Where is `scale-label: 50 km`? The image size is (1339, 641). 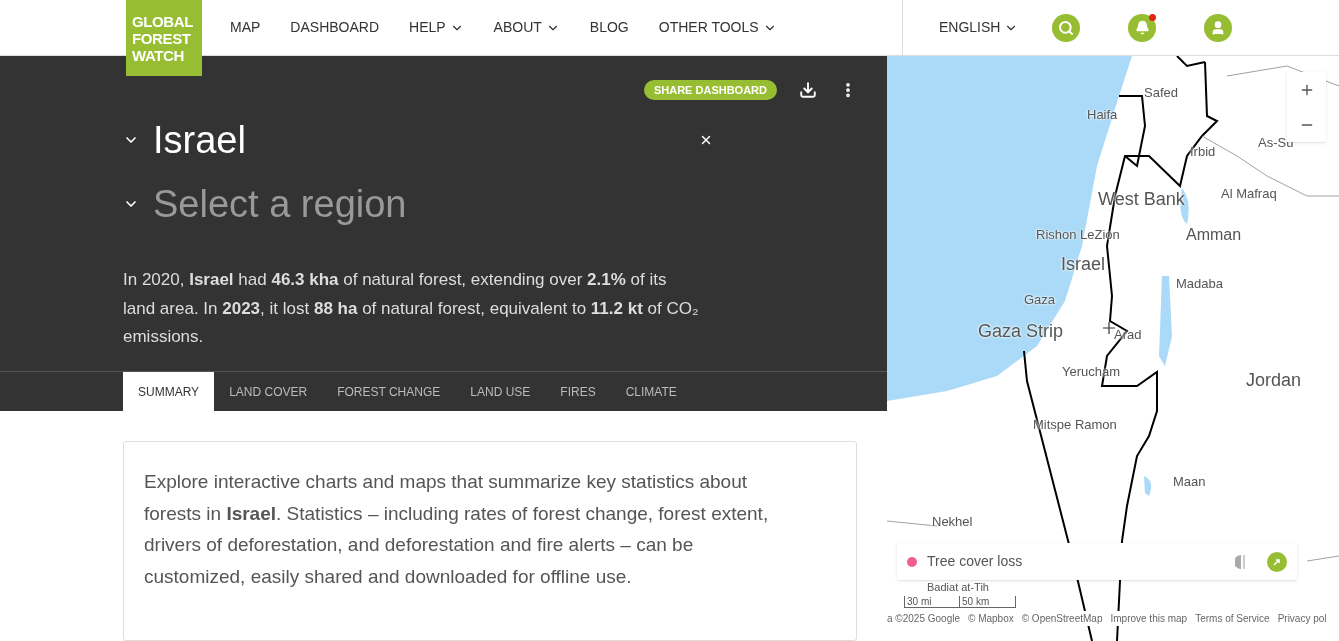 scale-label: 50 km is located at coordinates (976, 601).